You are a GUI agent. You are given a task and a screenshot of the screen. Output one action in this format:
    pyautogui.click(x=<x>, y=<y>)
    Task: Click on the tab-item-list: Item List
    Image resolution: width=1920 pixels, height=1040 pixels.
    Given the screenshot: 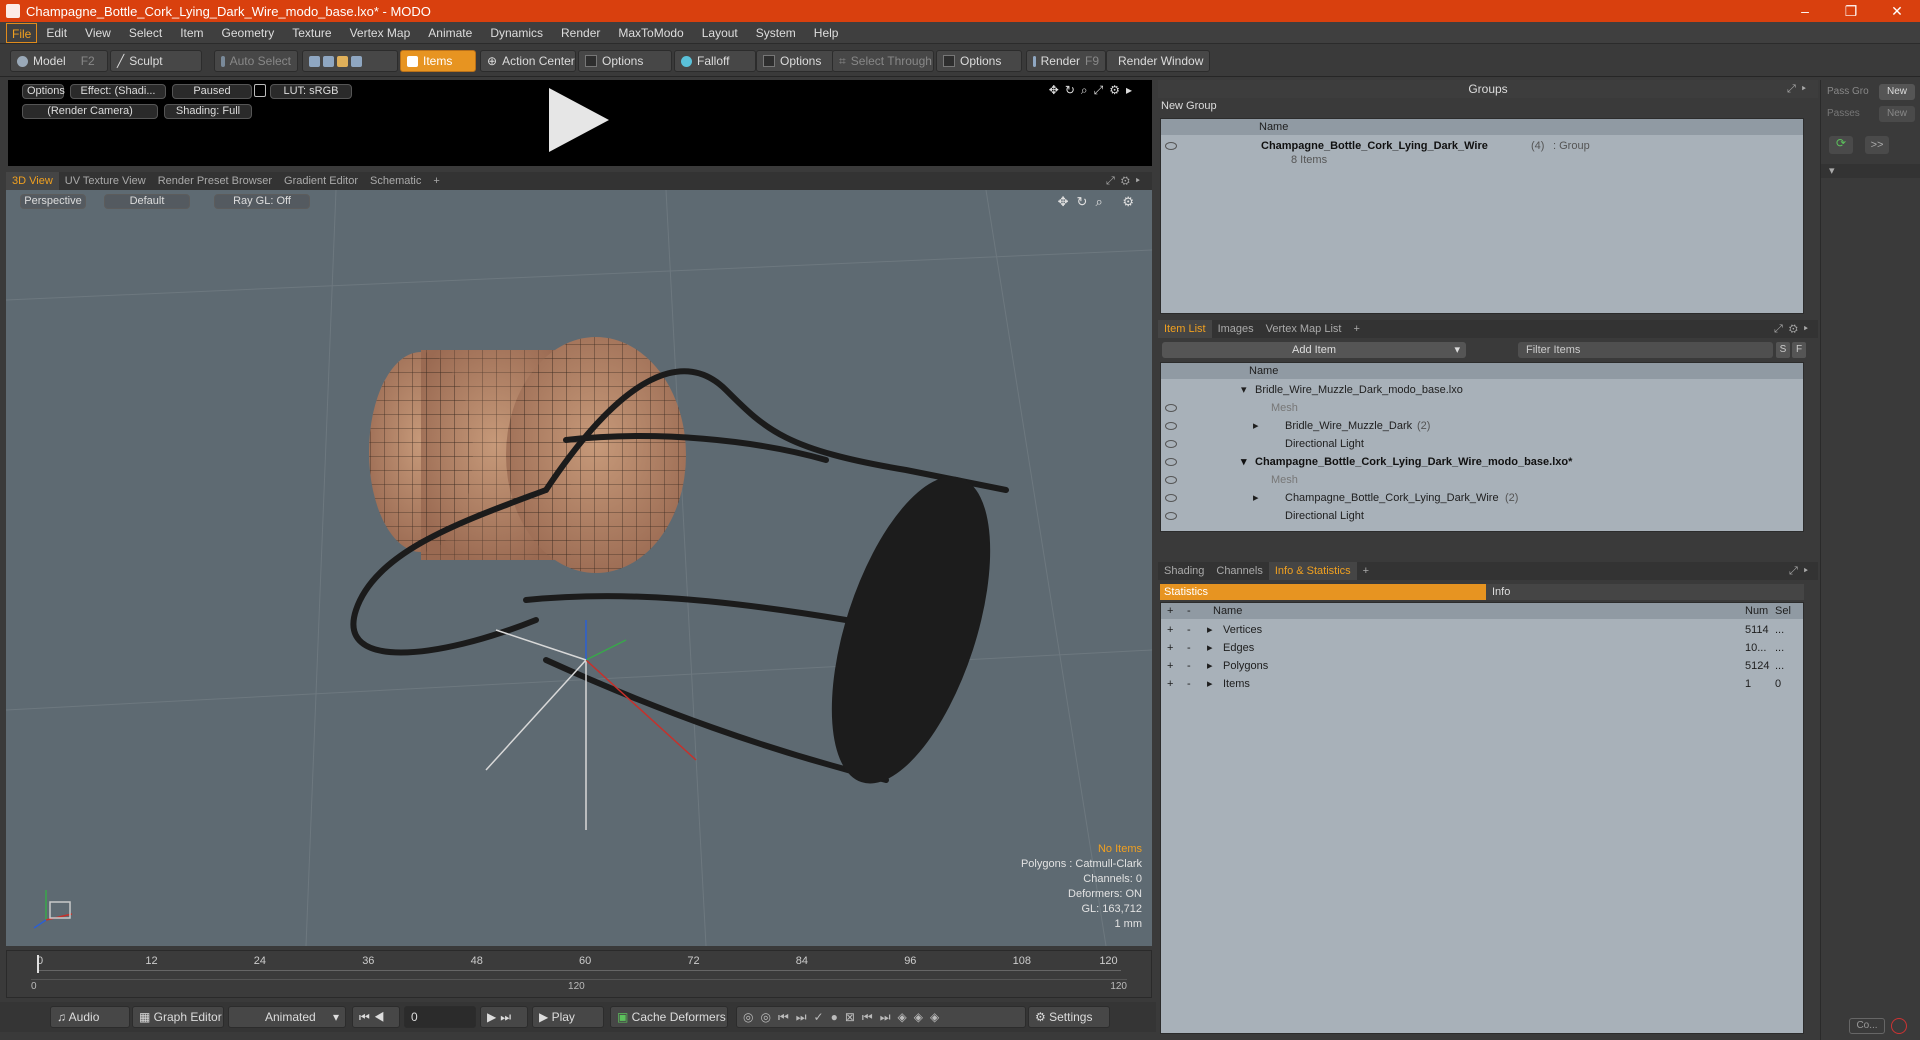 What is the action you would take?
    pyautogui.click(x=1185, y=329)
    